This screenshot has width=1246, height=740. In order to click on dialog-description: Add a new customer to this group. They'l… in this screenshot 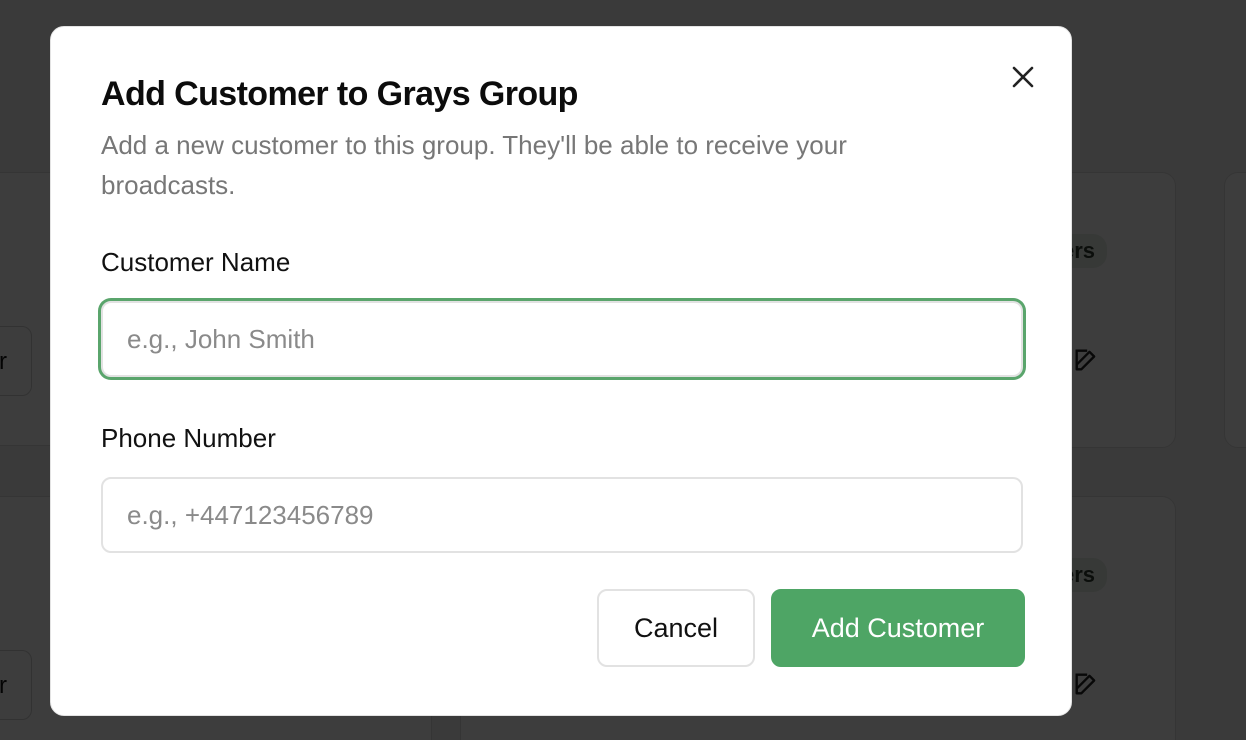, I will do `click(474, 165)`.